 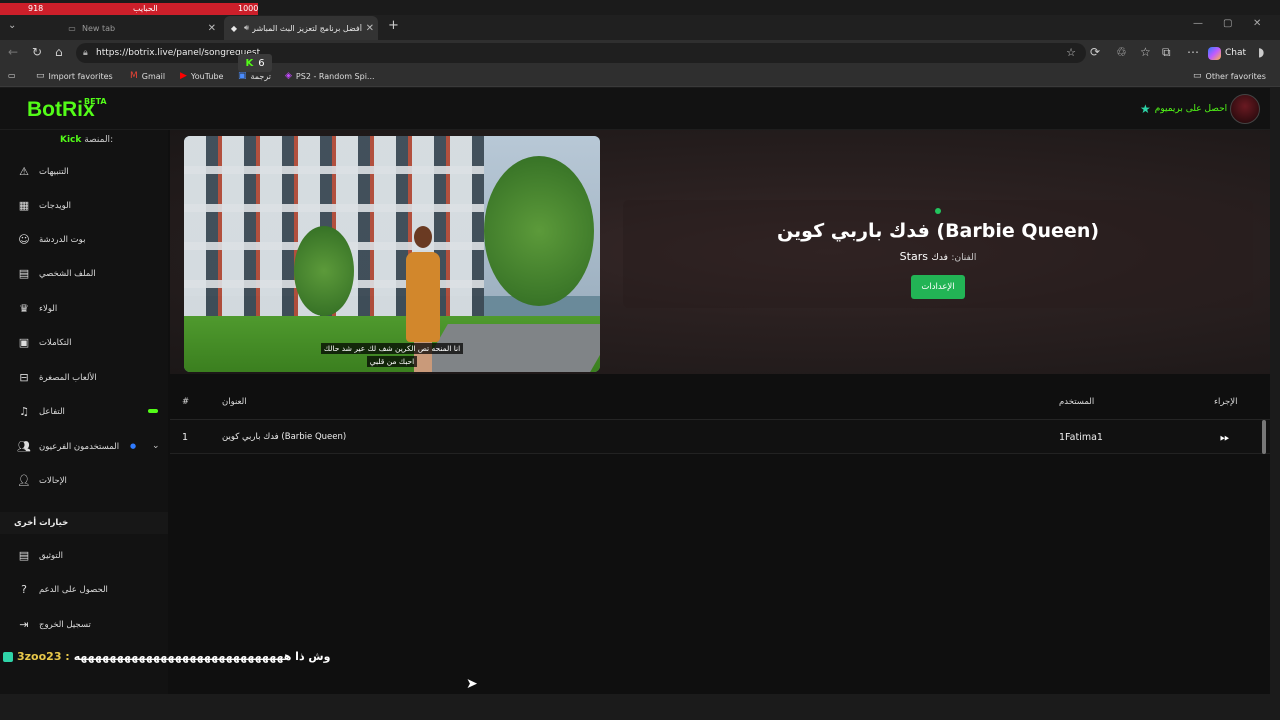 I want to click on platform-value: Kick, so click(x=71, y=140).